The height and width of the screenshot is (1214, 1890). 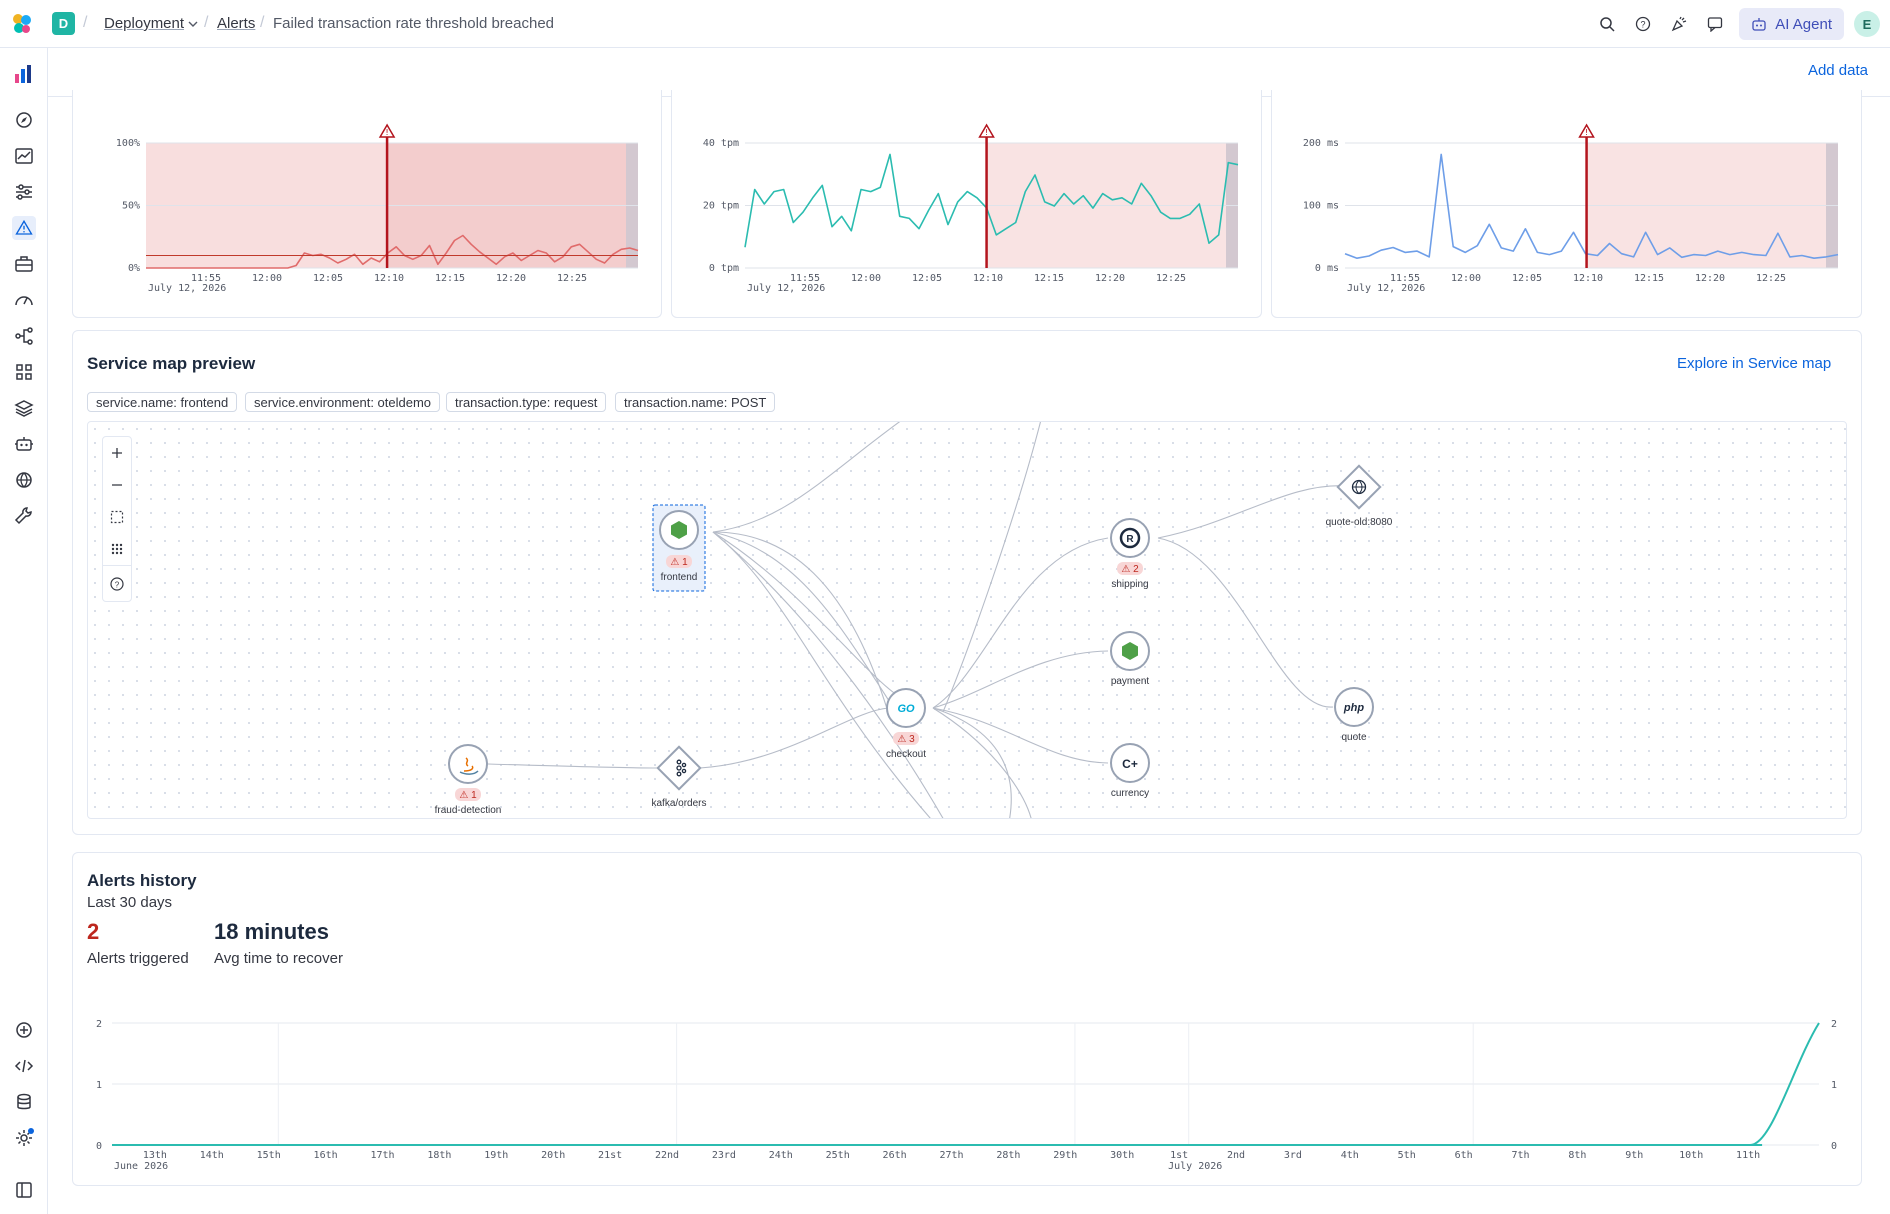 What do you see at coordinates (22, 24) in the screenshot?
I see `elastic-logo-icon` at bounding box center [22, 24].